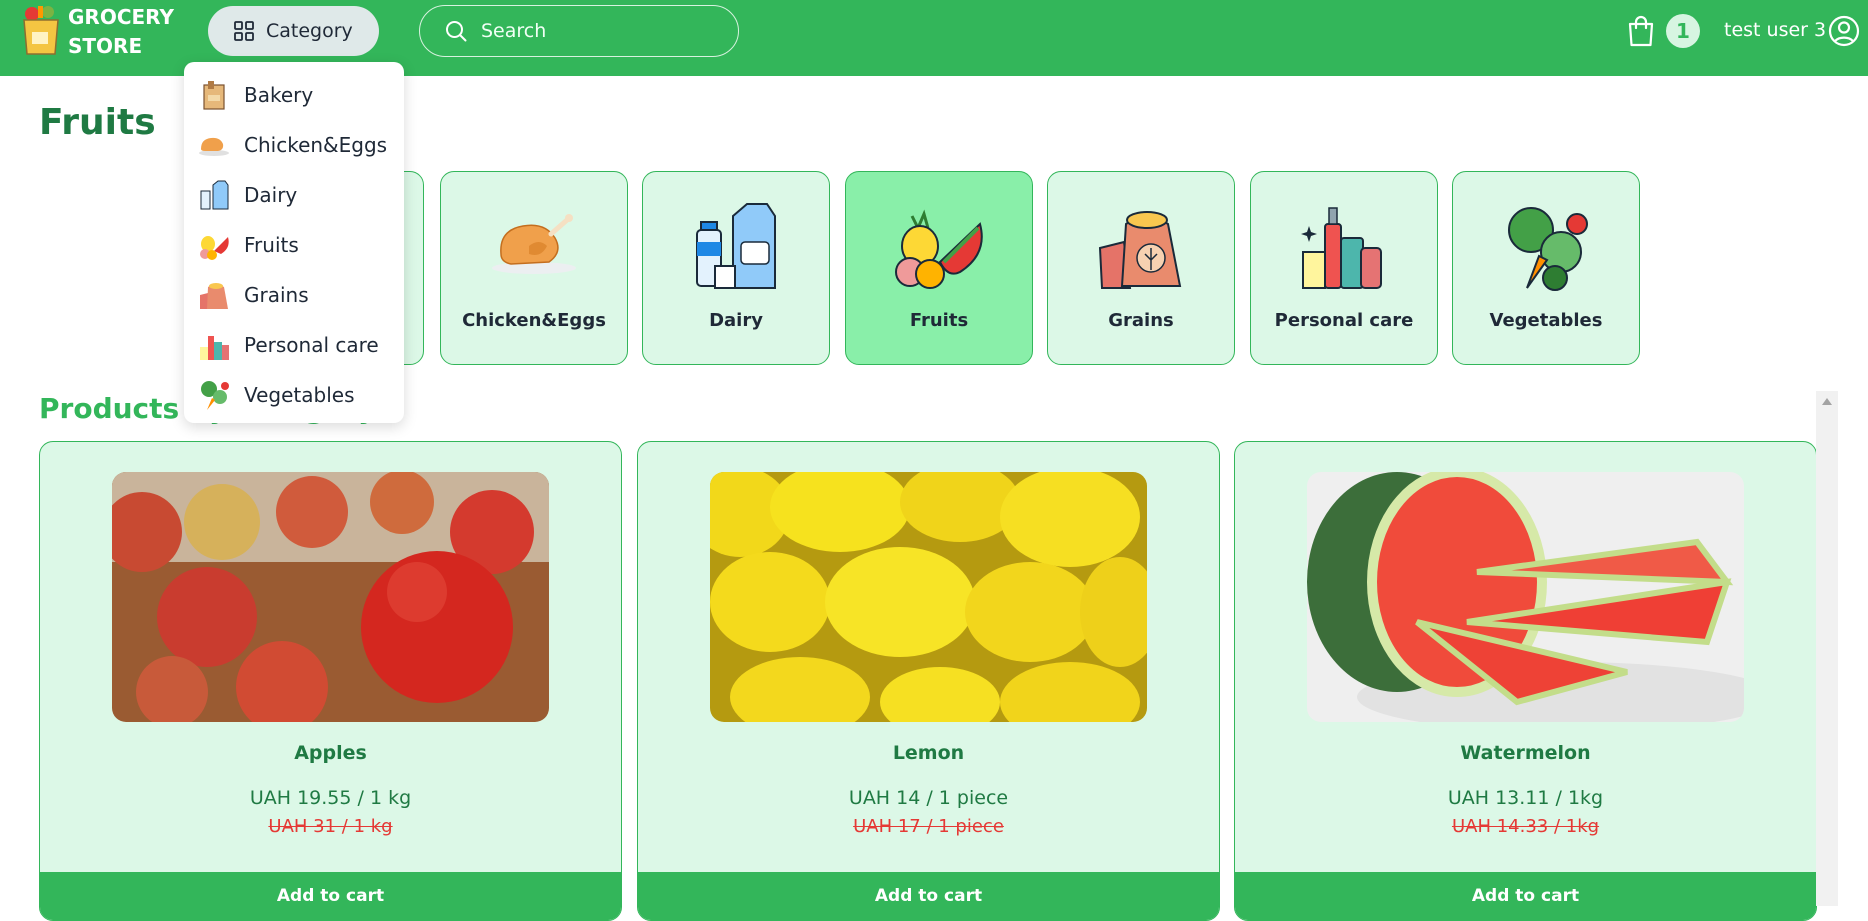  Describe the element at coordinates (1525, 826) in the screenshot. I see `product-old-price: UAH 14.33 / 1kg` at that location.